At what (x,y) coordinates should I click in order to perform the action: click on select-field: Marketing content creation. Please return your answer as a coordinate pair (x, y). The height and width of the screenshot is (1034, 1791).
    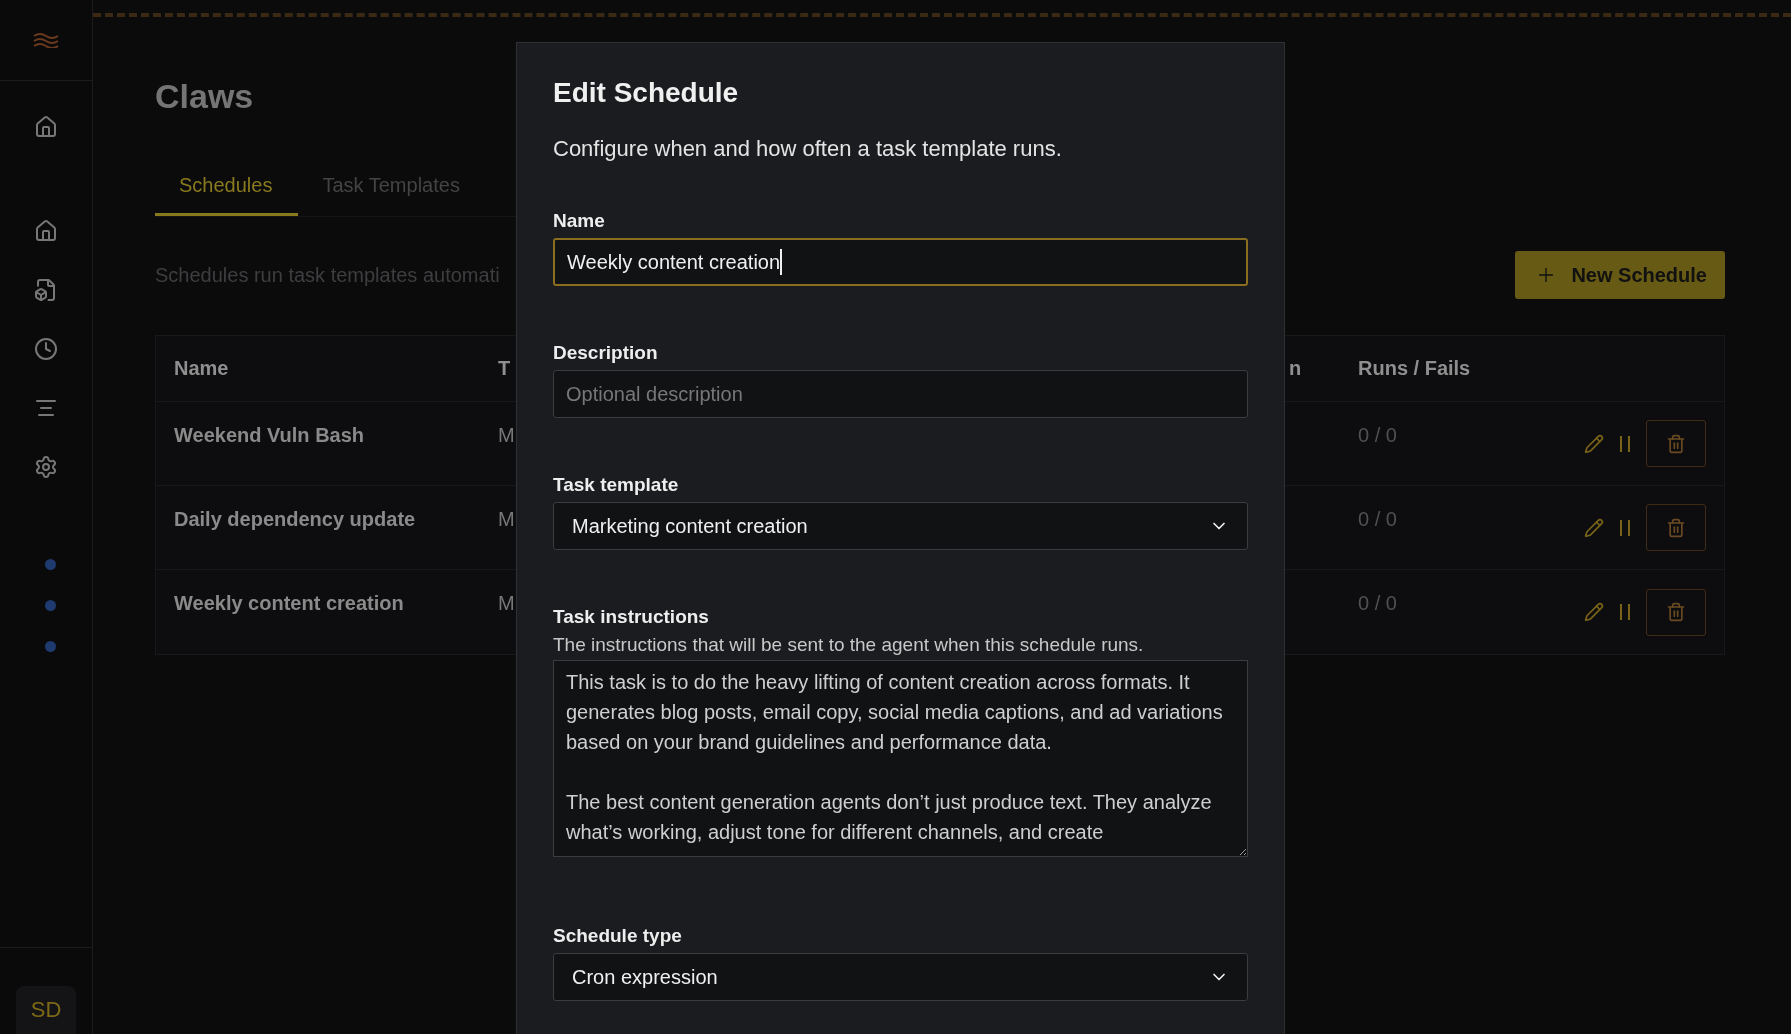
    Looking at the image, I should click on (900, 526).